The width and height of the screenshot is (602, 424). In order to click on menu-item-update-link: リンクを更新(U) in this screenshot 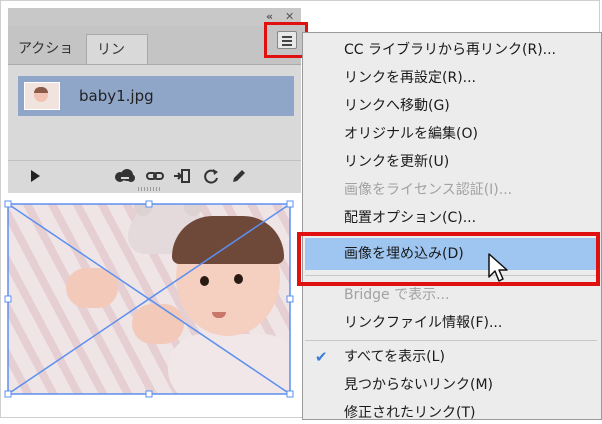, I will do `click(396, 162)`.